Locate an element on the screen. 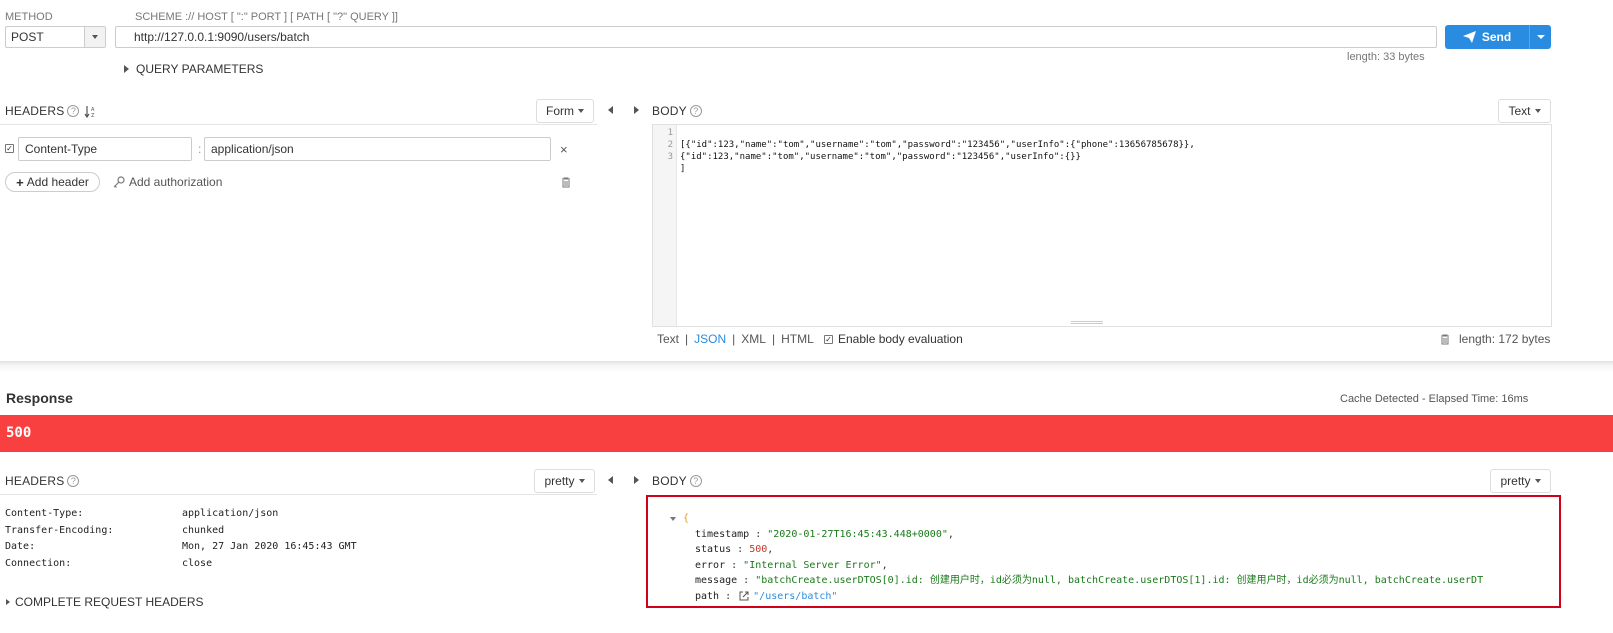 This screenshot has height=633, width=1613. header-name-input: Content-Type is located at coordinates (105, 149).